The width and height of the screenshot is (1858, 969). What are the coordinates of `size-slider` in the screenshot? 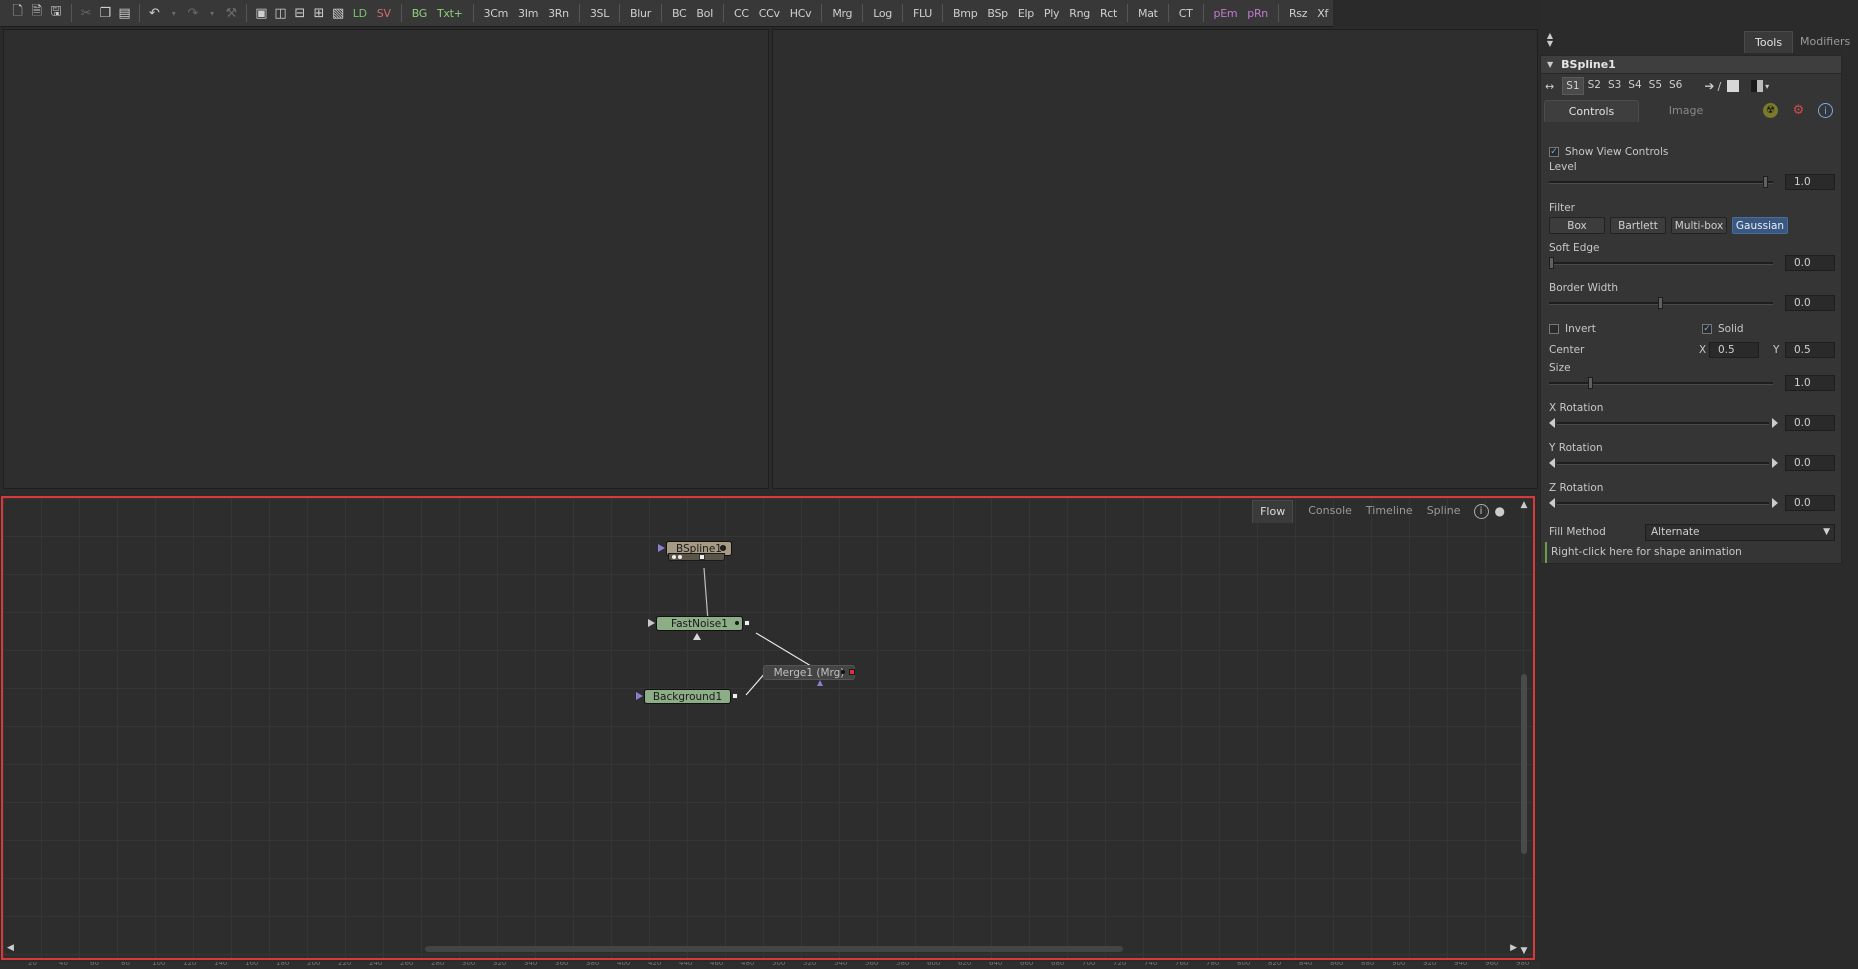 It's located at (1661, 383).